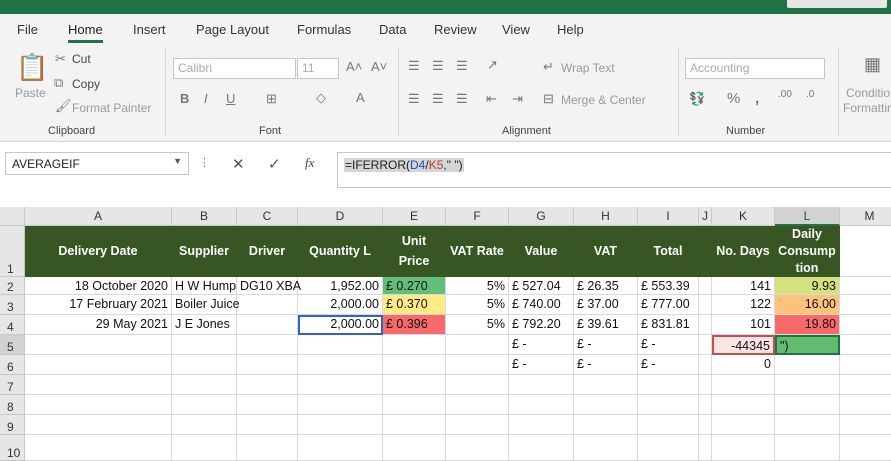 The height and width of the screenshot is (461, 891). Describe the element at coordinates (705, 251) in the screenshot. I see `header-j` at that location.